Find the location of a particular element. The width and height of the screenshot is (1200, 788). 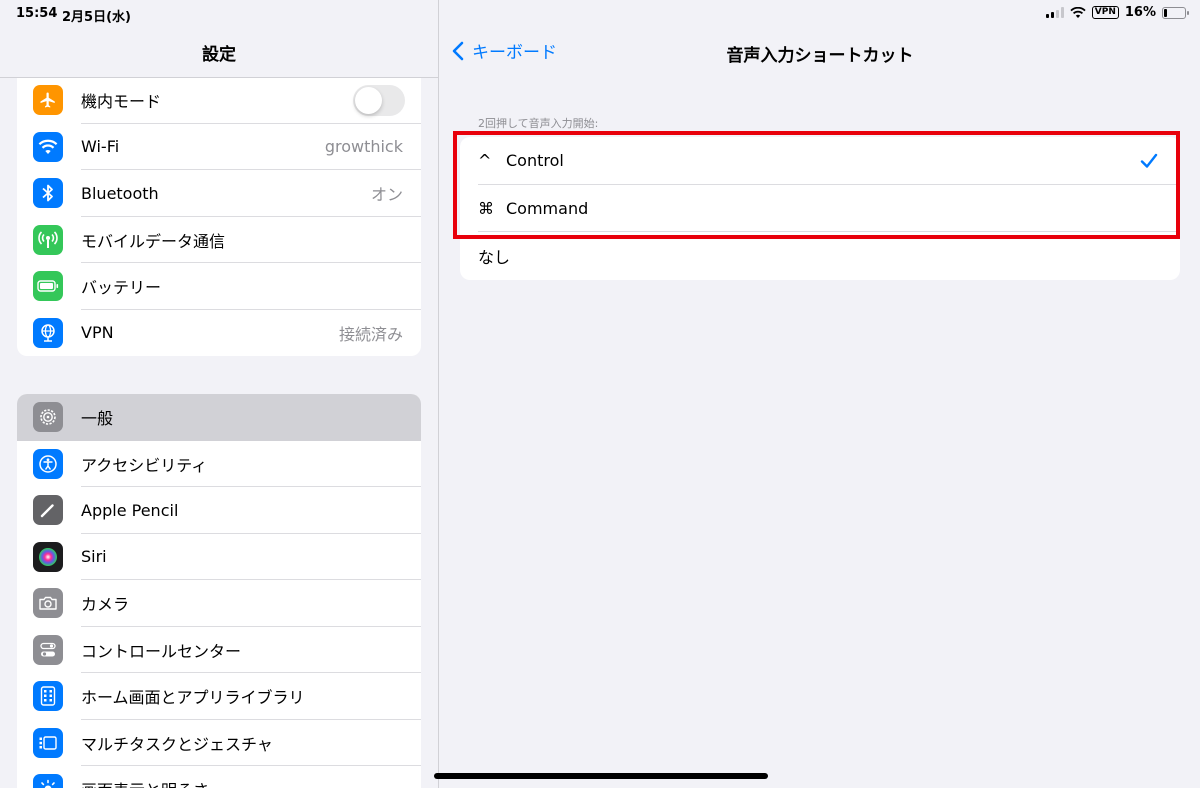

airplane-icon is located at coordinates (48, 100).